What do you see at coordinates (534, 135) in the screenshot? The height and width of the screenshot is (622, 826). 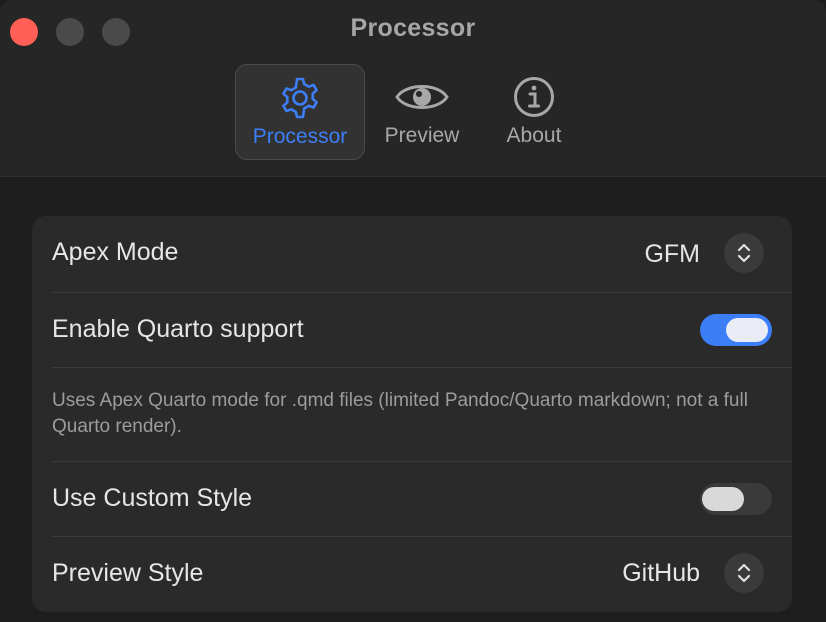 I see `tab-about-label: About` at bounding box center [534, 135].